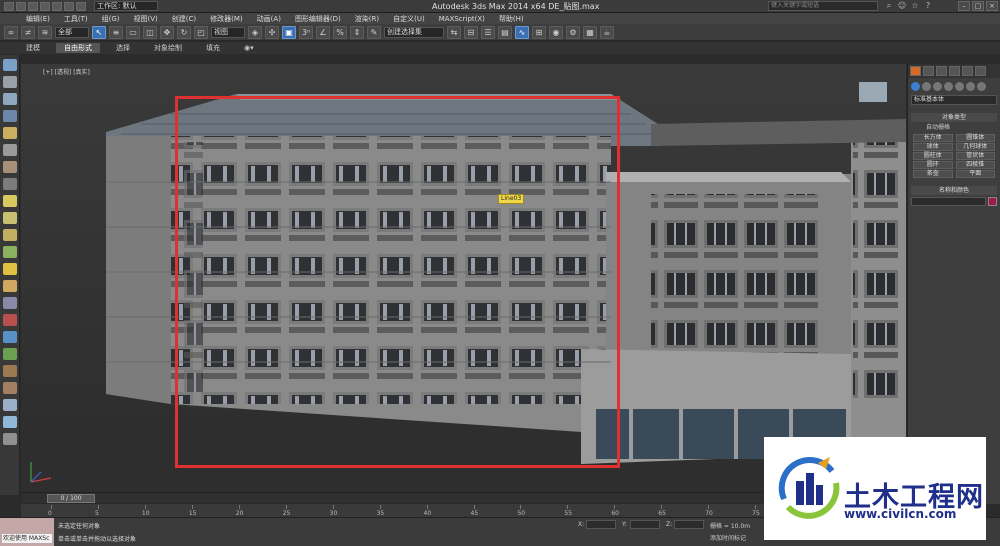 The height and width of the screenshot is (546, 1000). Describe the element at coordinates (226, 19) in the screenshot. I see `menu-modifiers: 修改器(M)` at that location.